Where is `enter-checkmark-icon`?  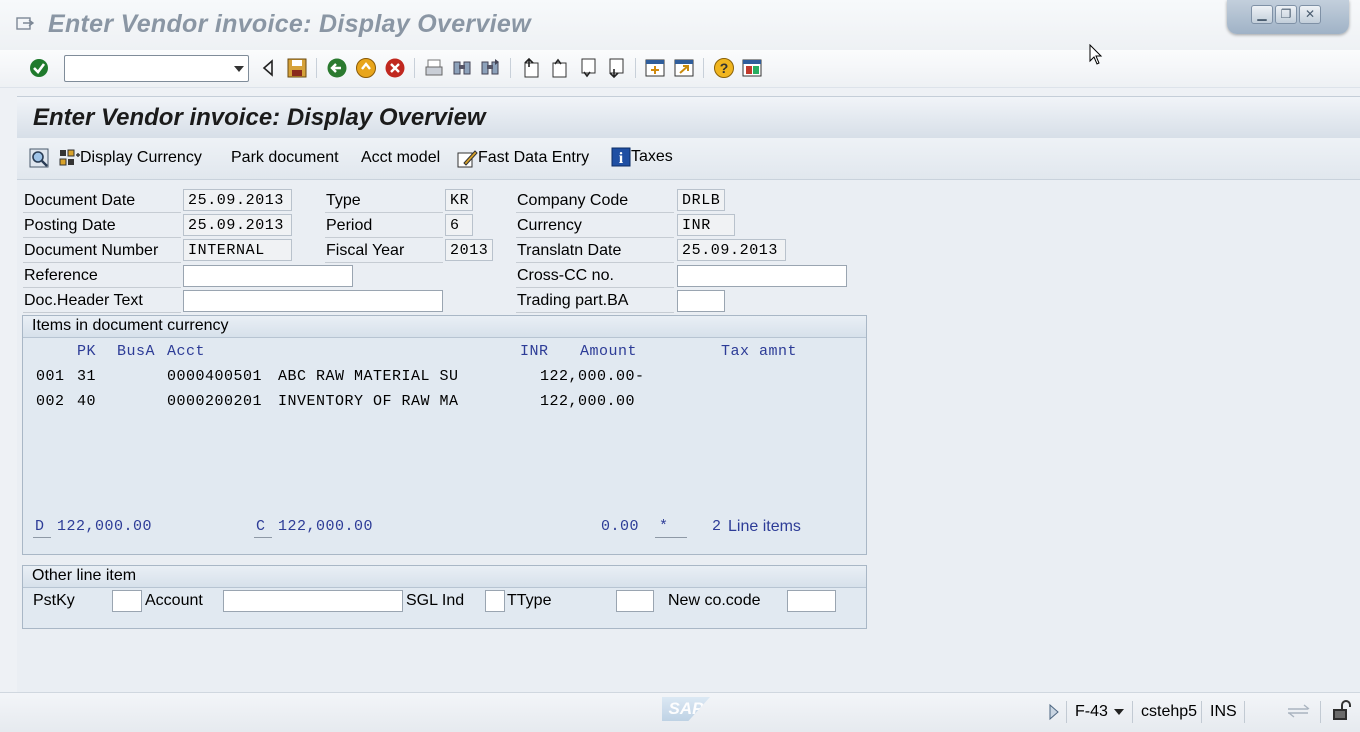 enter-checkmark-icon is located at coordinates (39, 68).